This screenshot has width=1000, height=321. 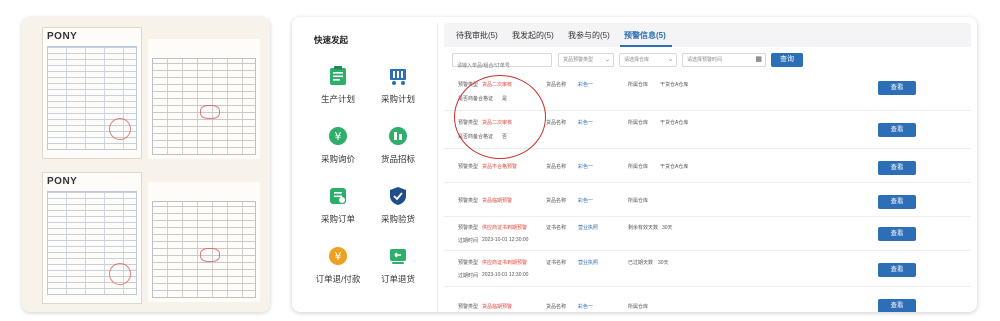 I want to click on keyword-input, so click(x=502, y=66).